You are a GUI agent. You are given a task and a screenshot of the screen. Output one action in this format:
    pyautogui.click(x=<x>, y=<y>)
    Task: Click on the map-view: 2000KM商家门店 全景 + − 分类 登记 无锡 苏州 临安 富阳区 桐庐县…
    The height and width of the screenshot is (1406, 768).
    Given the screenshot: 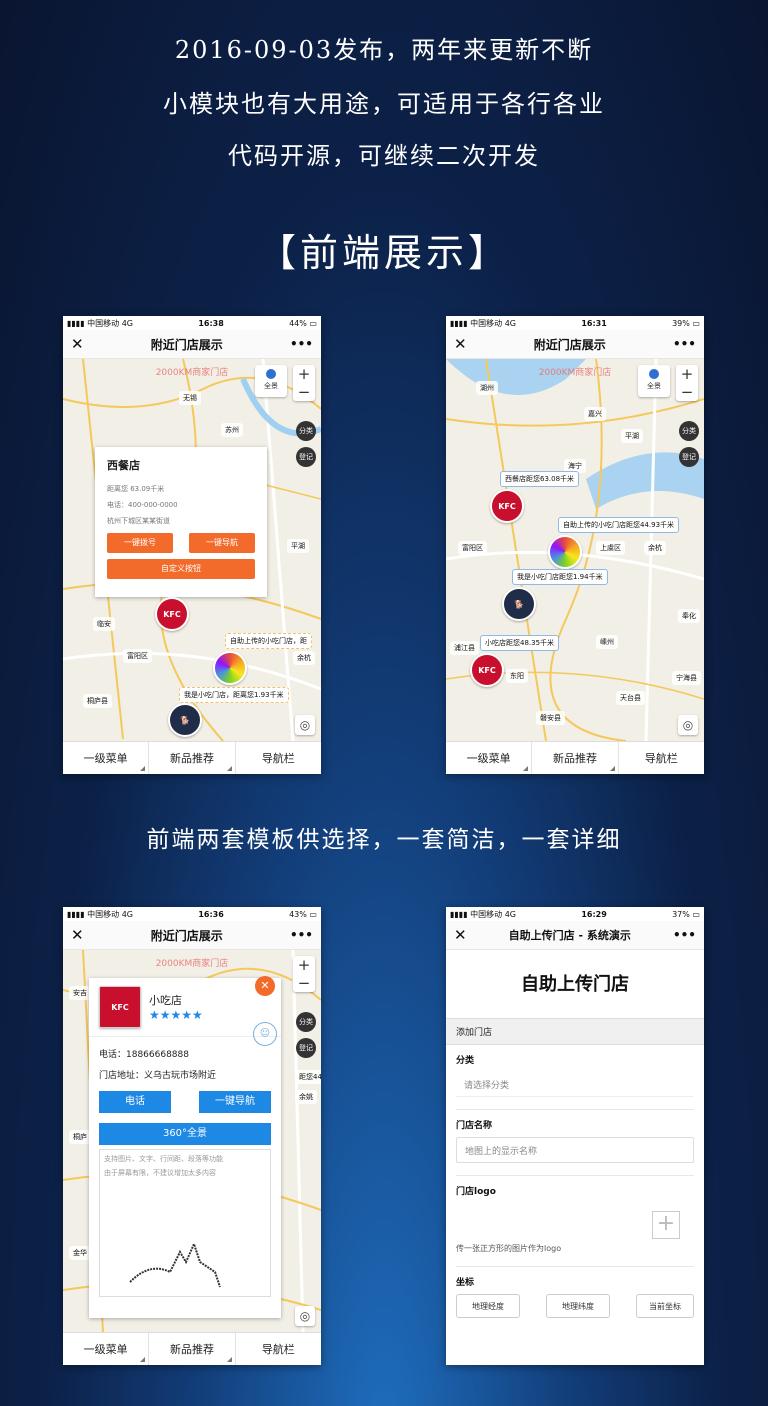 What is the action you would take?
    pyautogui.click(x=192, y=550)
    